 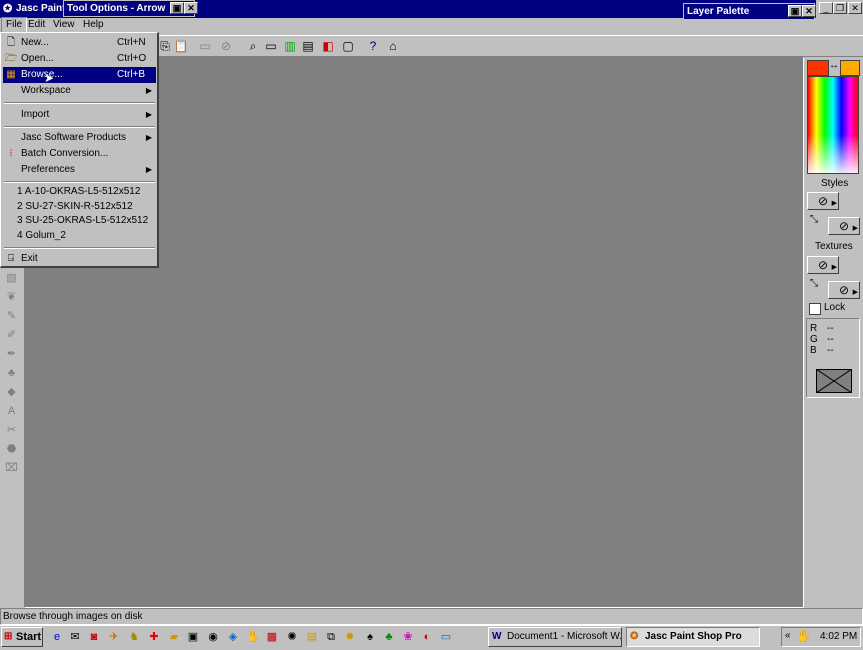 I want to click on fill-tool-icon: ◆, so click(x=11, y=392).